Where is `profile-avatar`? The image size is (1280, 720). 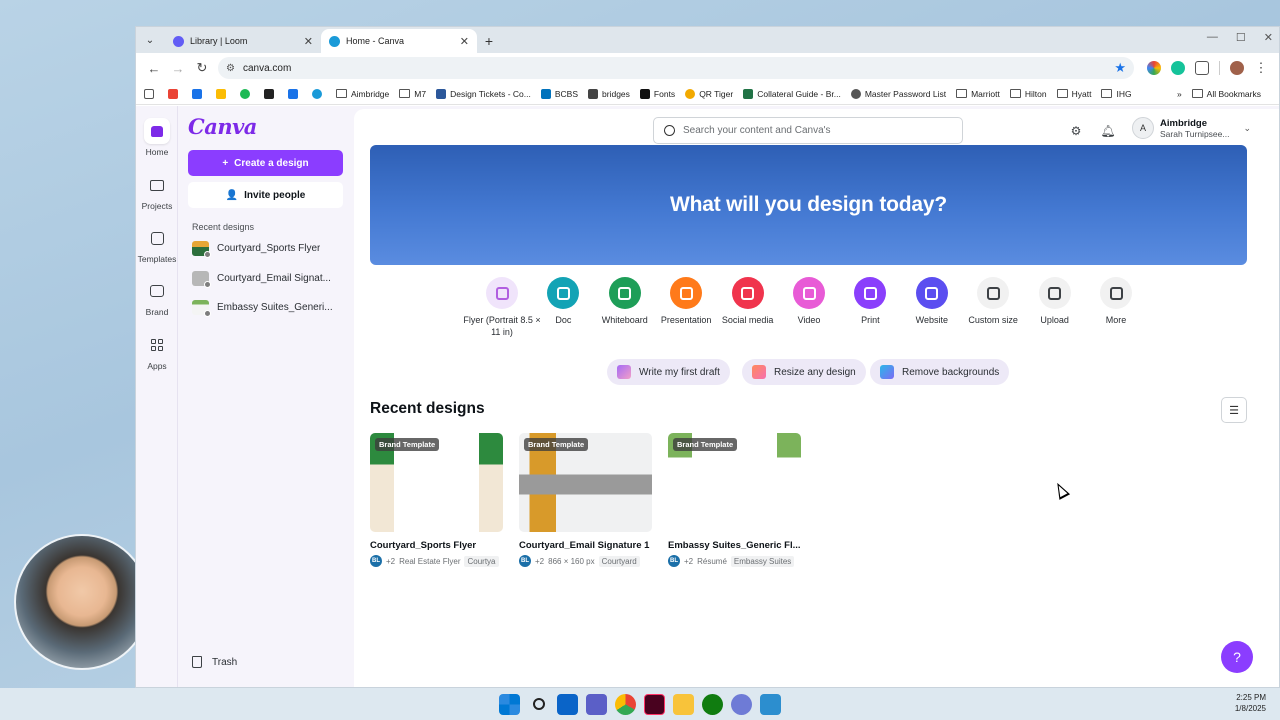
profile-avatar is located at coordinates (1237, 68).